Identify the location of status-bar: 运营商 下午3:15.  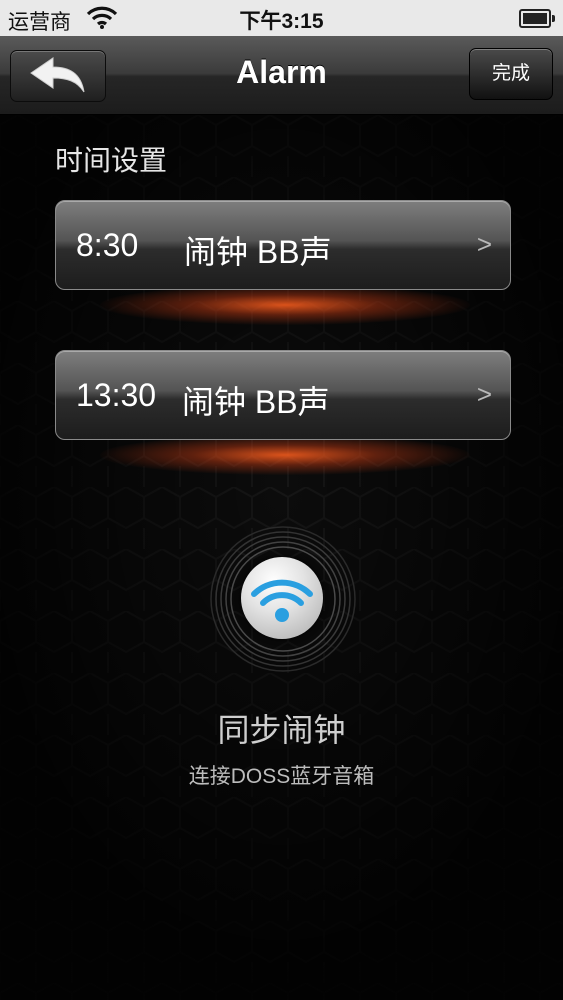
(281, 18).